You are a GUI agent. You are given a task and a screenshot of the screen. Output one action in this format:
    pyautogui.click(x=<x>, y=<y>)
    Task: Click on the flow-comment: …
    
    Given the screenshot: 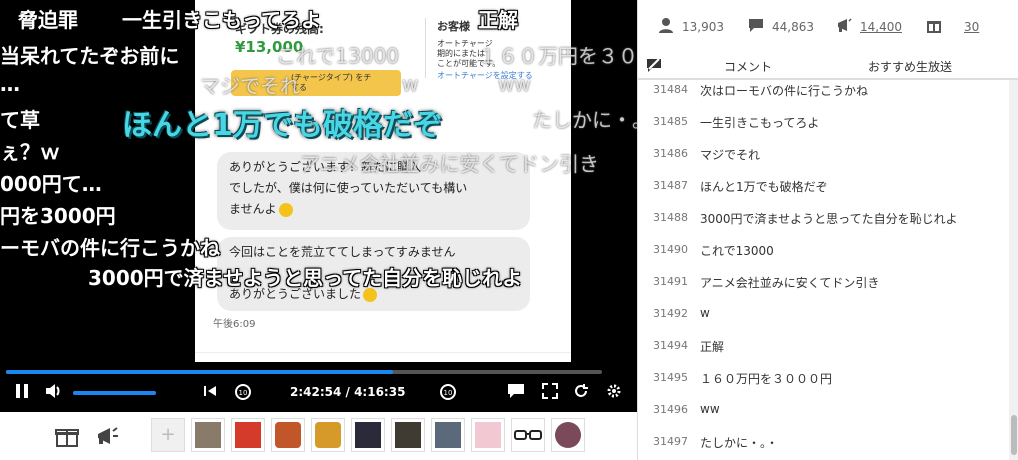 What is the action you would take?
    pyautogui.click(x=10, y=84)
    